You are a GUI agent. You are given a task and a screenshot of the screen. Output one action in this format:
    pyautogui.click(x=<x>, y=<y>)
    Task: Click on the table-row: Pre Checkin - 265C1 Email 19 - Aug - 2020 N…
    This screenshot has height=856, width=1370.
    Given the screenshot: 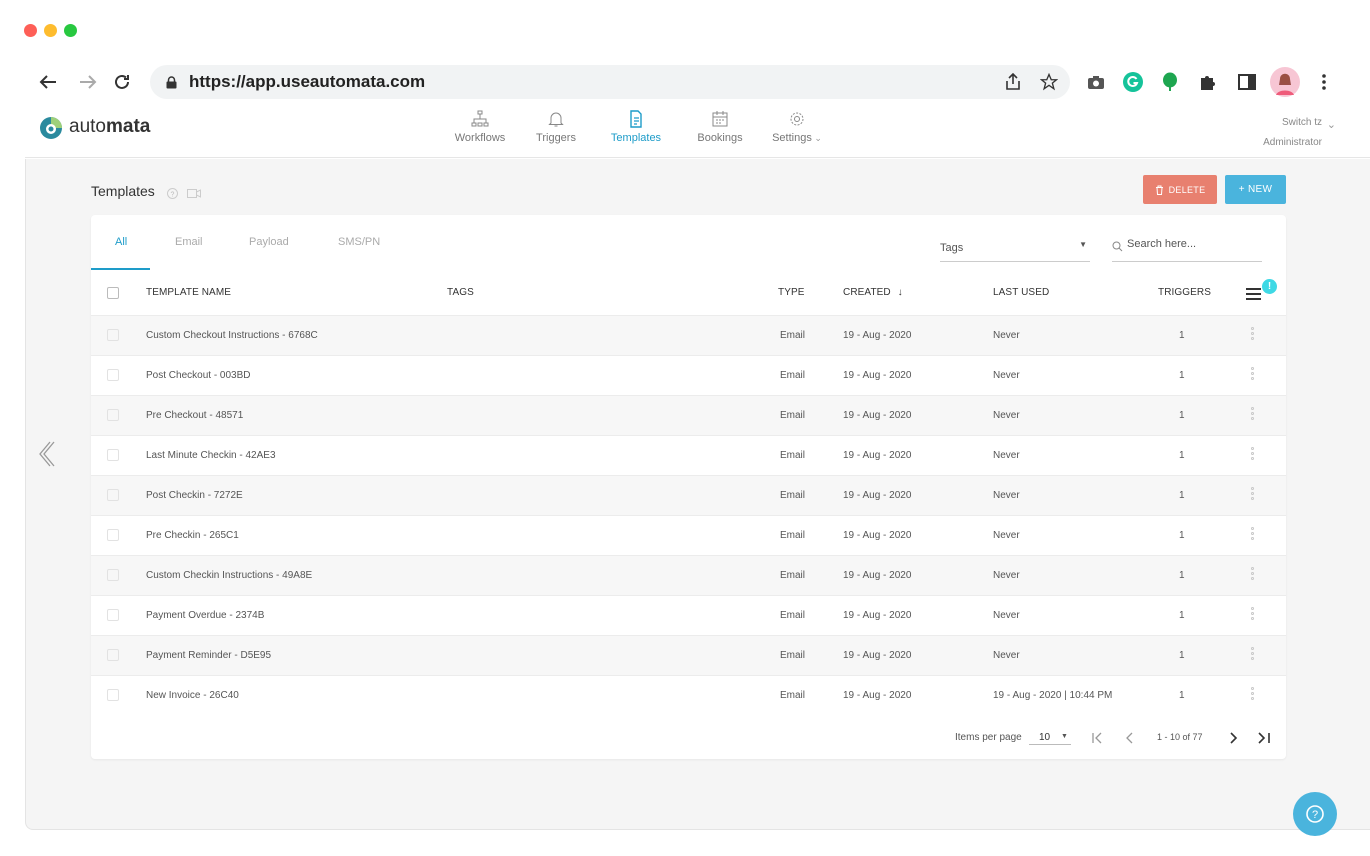 What is the action you would take?
    pyautogui.click(x=688, y=535)
    